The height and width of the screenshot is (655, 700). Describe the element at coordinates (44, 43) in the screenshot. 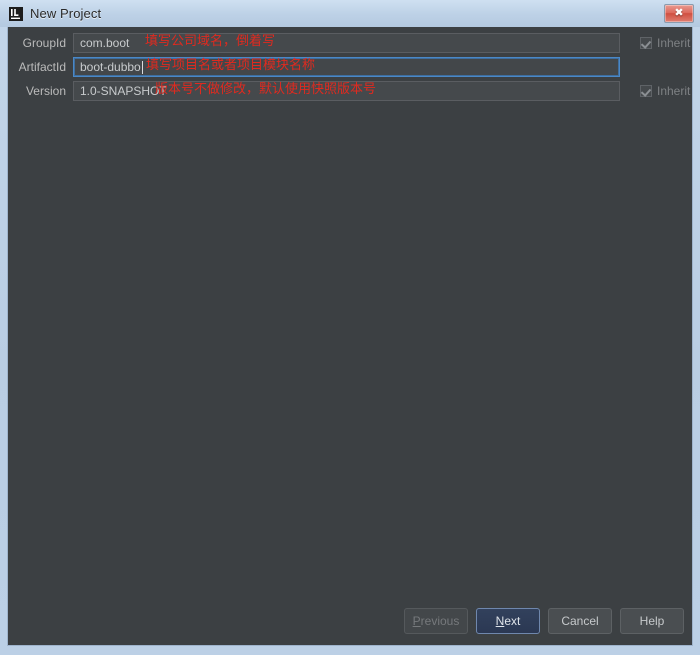

I see `groupid-label: GroupId` at that location.